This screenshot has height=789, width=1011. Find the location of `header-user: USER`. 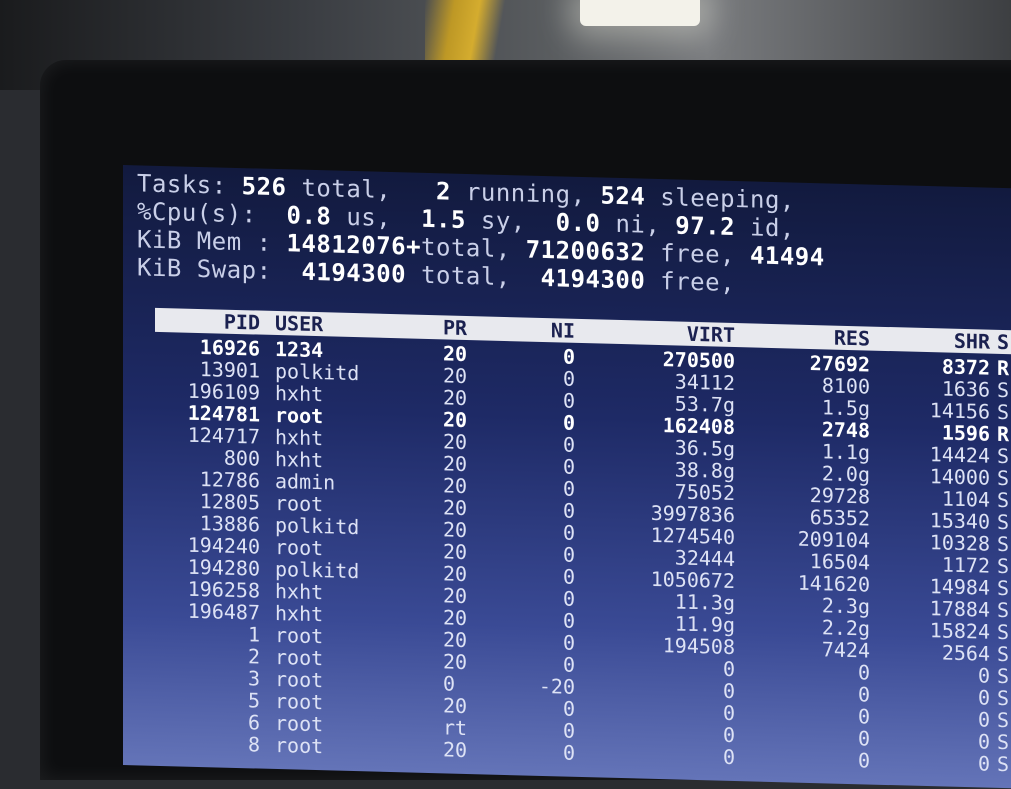

header-user: USER is located at coordinates (299, 323).